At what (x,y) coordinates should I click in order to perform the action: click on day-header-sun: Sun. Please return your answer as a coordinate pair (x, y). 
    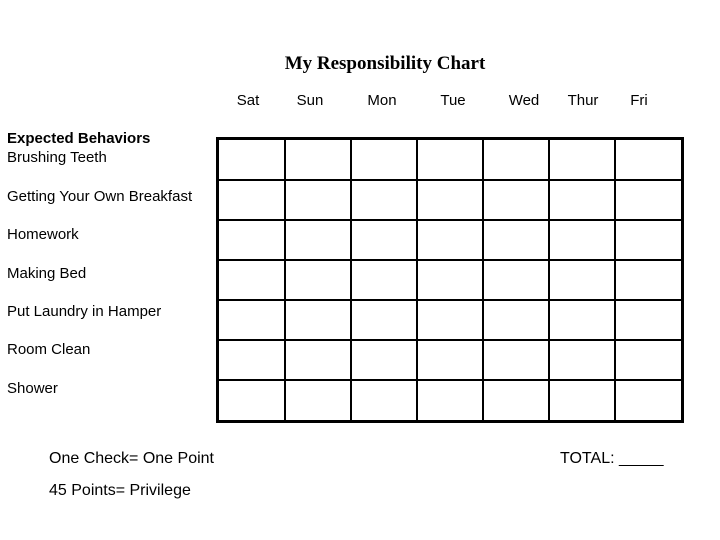
    Looking at the image, I should click on (310, 100).